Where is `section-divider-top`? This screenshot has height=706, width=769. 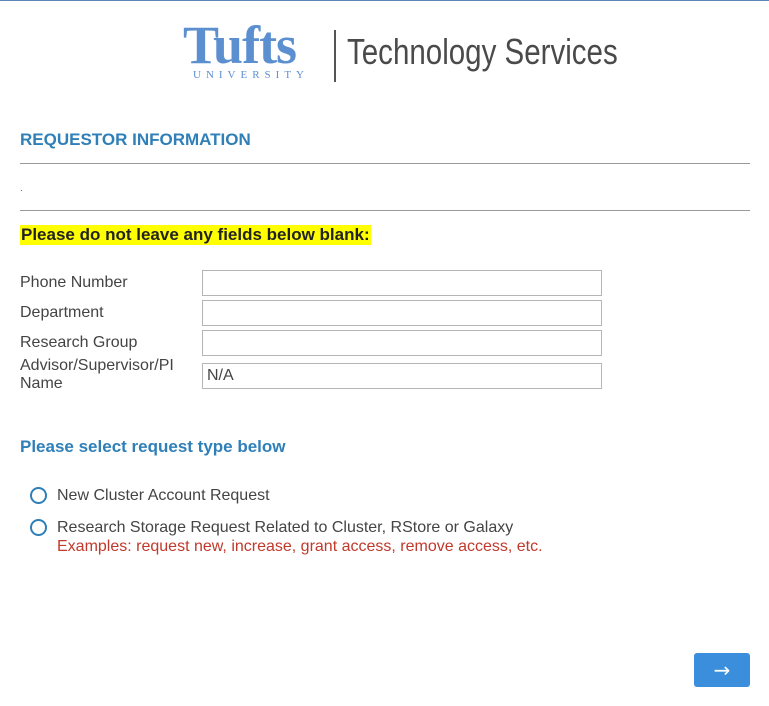
section-divider-top is located at coordinates (385, 163).